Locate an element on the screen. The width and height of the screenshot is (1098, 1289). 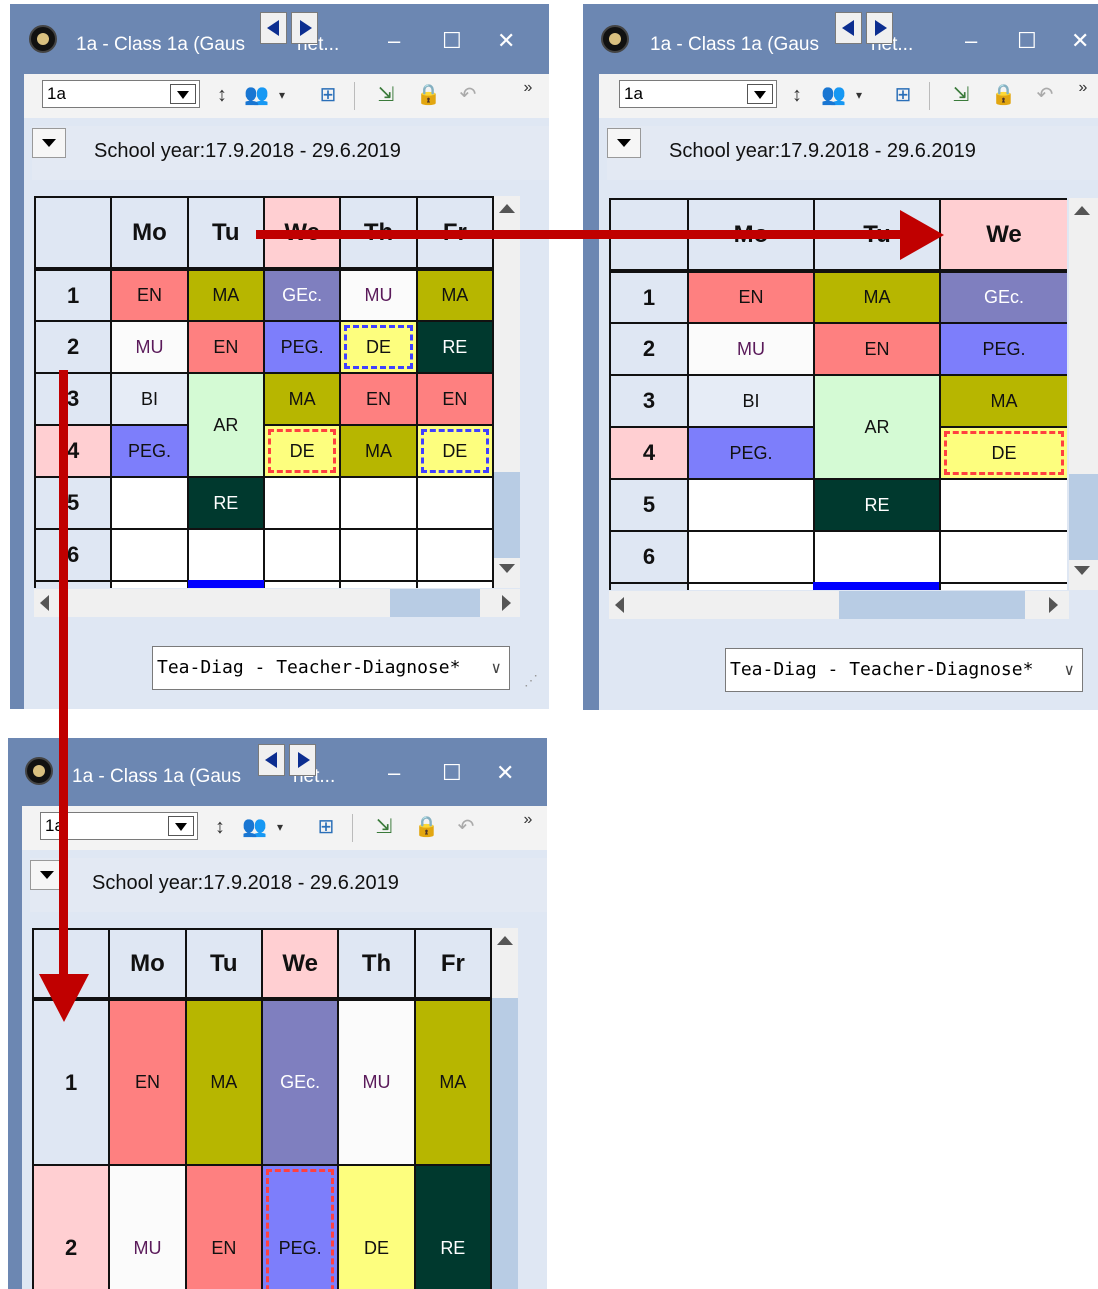
dropdown-arrow-icon: ▾ is located at coordinates (859, 95).